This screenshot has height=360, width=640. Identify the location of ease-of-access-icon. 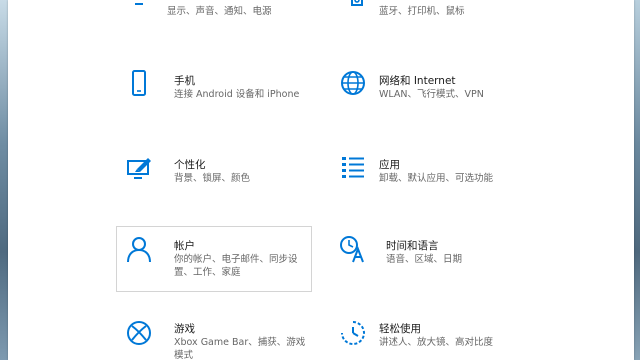
(353, 333).